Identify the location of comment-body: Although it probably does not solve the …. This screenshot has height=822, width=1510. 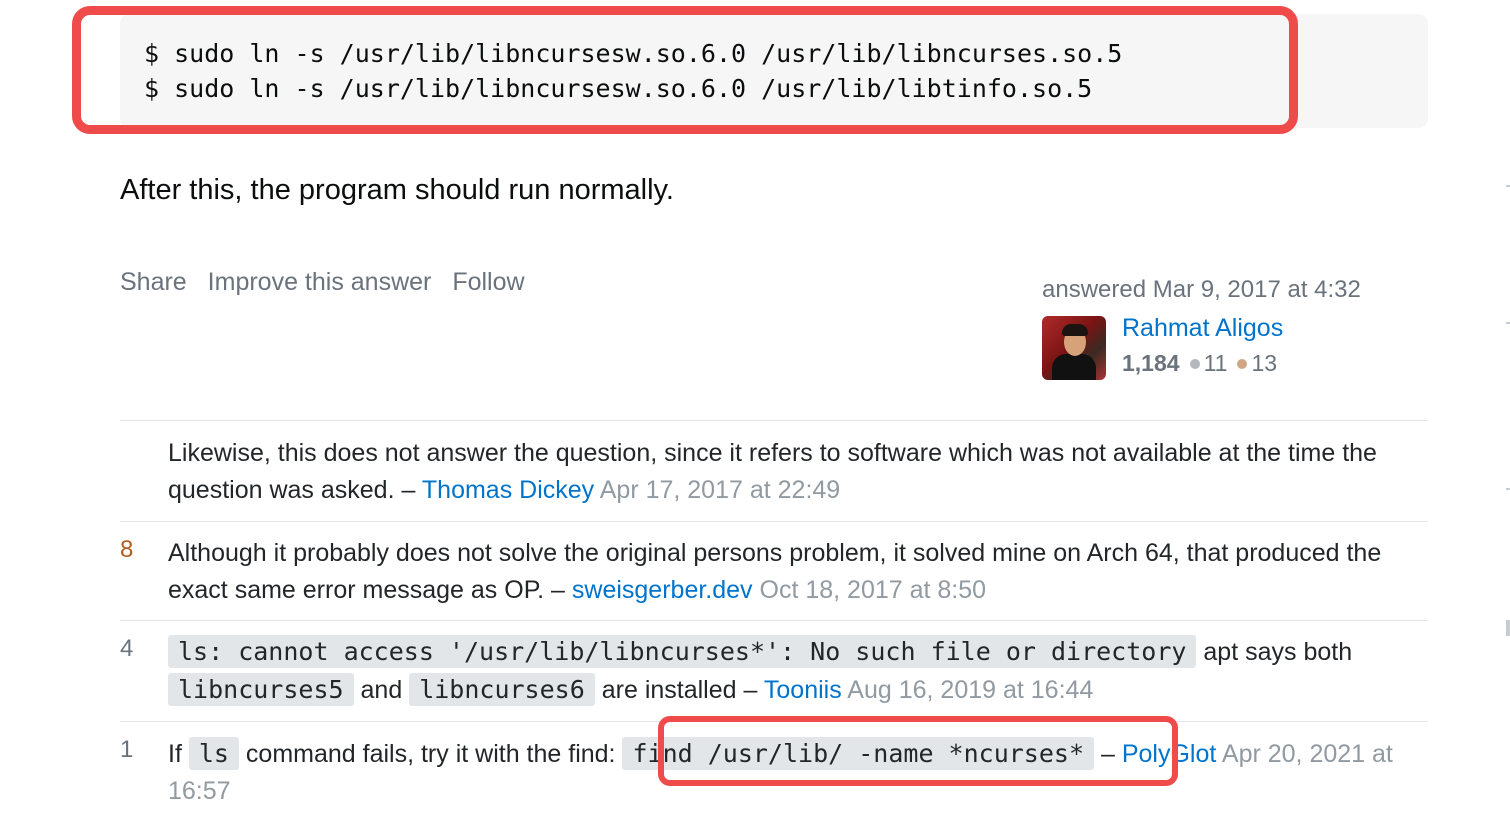
(798, 565).